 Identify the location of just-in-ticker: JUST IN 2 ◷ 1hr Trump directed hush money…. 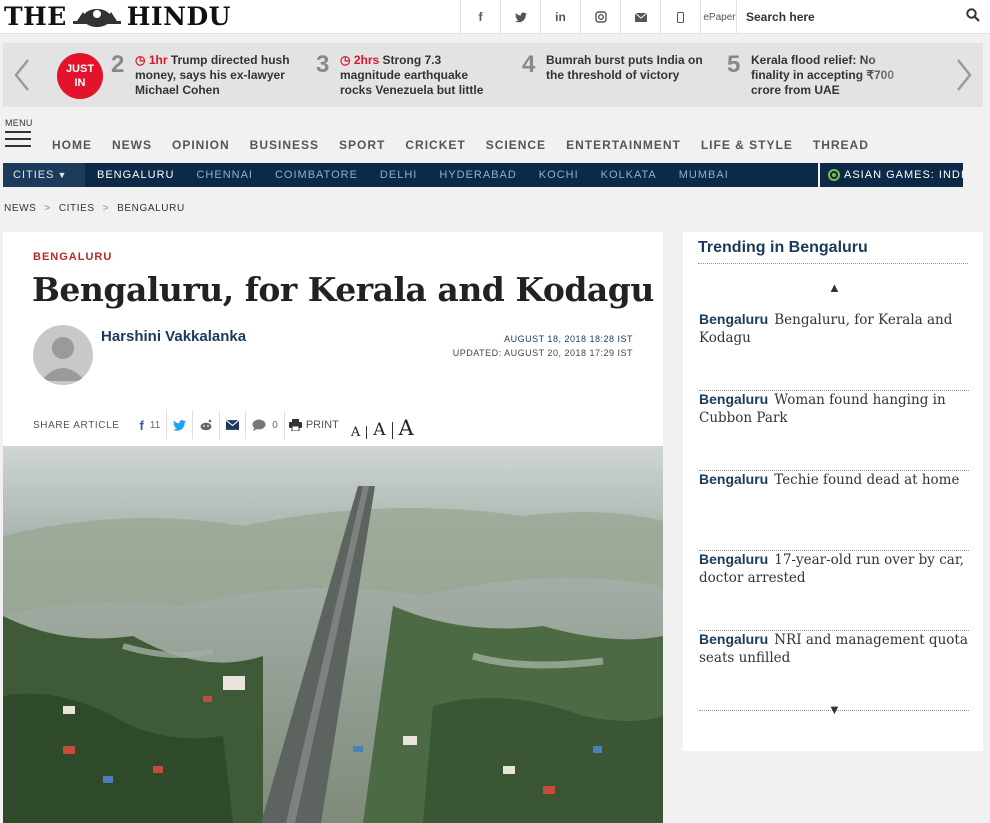
(493, 75).